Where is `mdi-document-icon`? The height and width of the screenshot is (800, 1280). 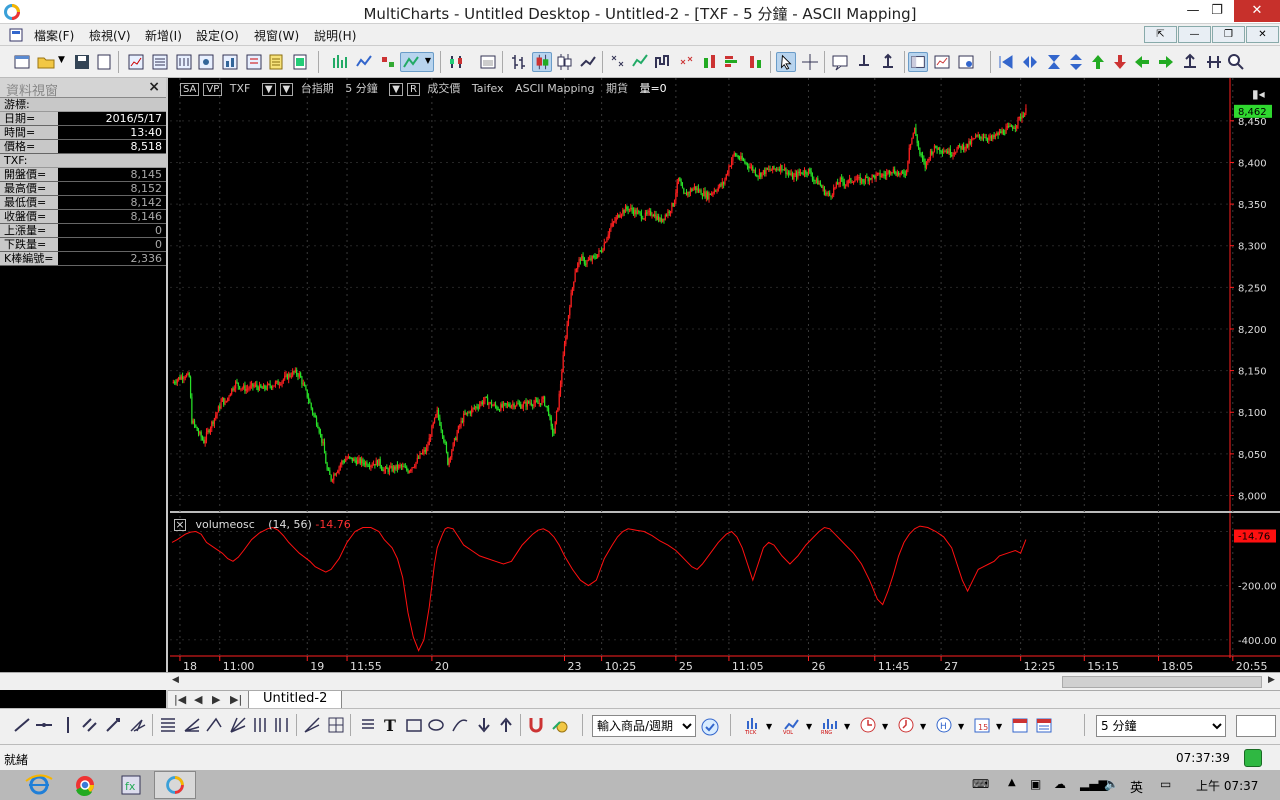 mdi-document-icon is located at coordinates (16, 35).